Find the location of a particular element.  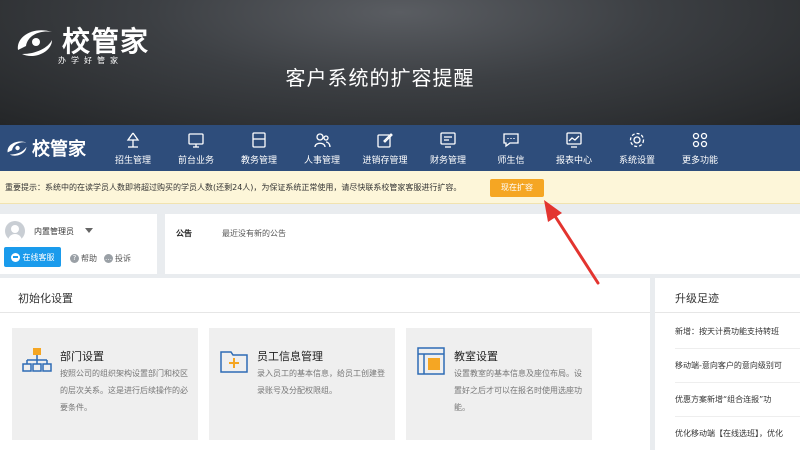

chevron-down-icon is located at coordinates (89, 230).